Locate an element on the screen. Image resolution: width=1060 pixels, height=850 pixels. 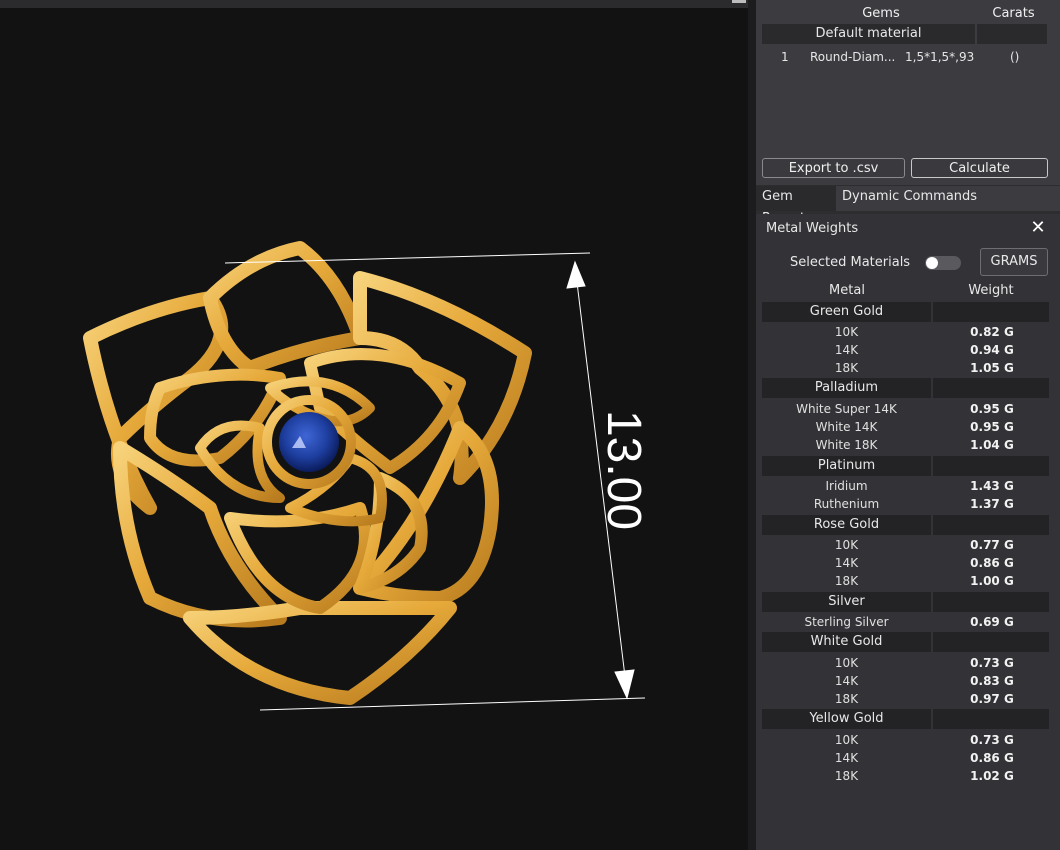
weight-column-header: Weight is located at coordinates (991, 290).